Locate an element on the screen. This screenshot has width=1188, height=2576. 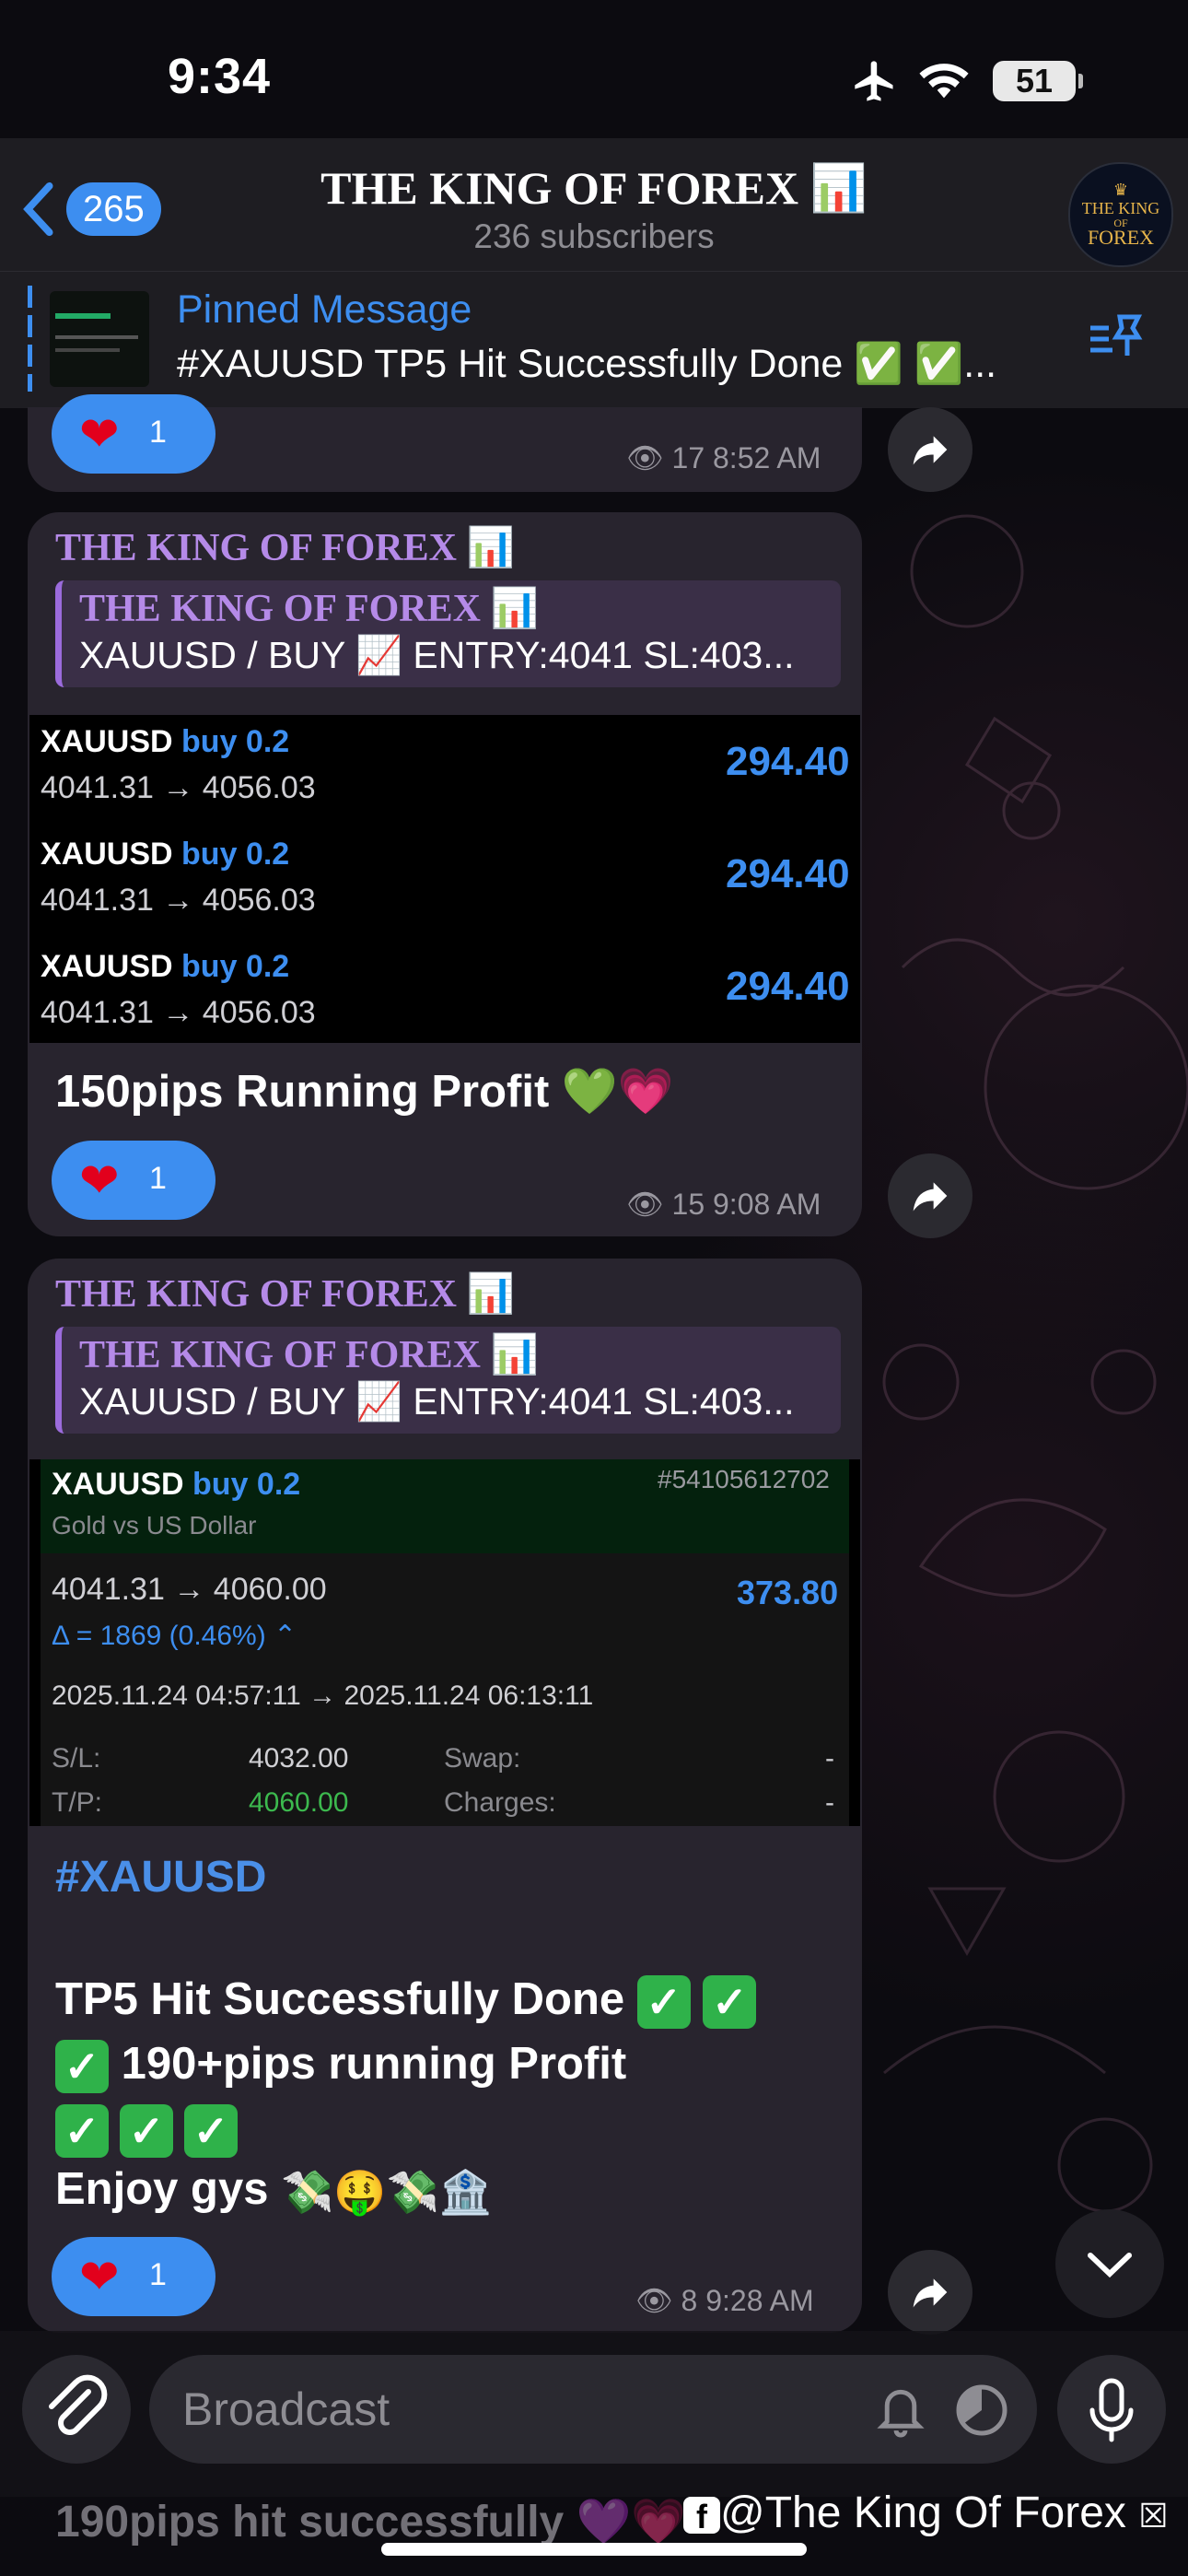
message-meta: 👁 8 9:28 AM is located at coordinates (724, 2300).